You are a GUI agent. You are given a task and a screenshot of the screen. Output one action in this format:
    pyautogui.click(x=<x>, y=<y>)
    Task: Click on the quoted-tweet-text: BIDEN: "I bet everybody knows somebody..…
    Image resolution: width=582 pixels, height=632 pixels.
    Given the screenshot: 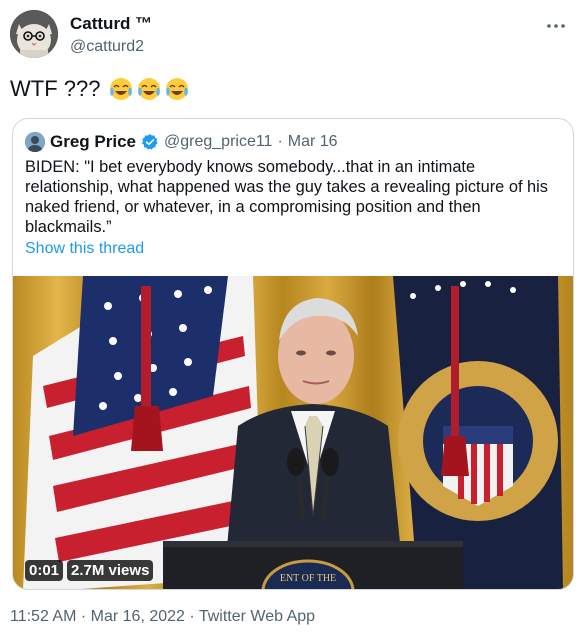 What is the action you would take?
    pyautogui.click(x=287, y=197)
    